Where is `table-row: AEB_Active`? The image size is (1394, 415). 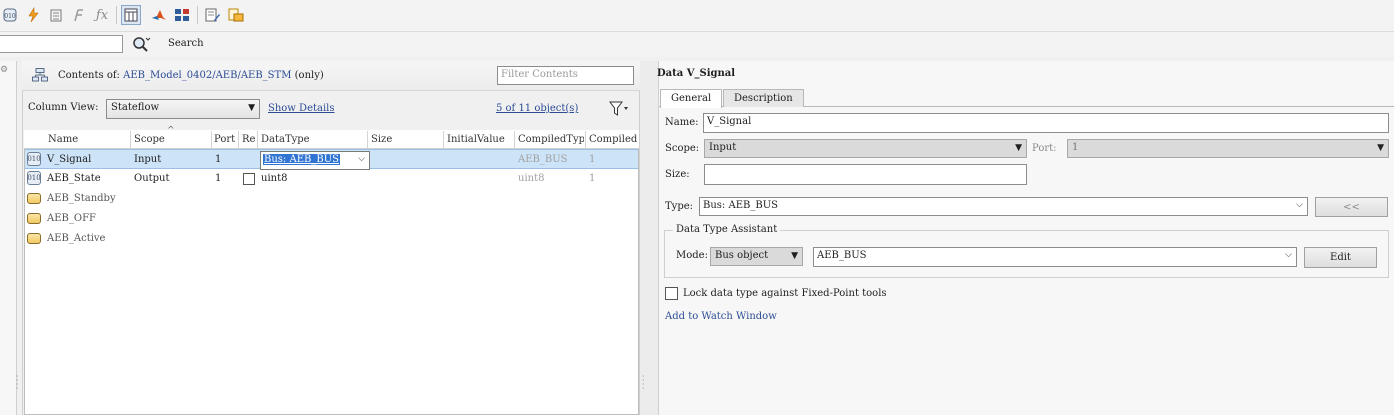 table-row: AEB_Active is located at coordinates (331, 239).